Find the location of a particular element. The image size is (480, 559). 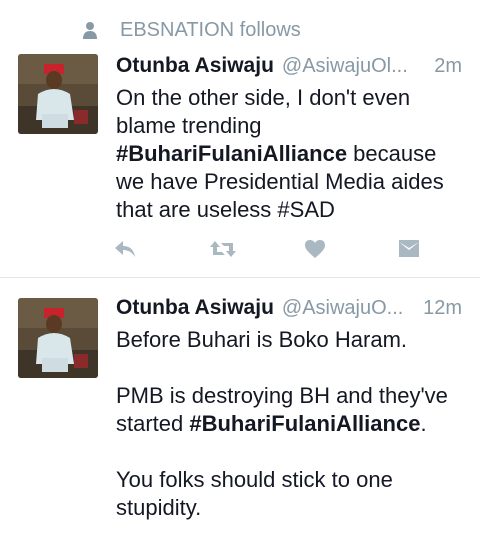

tweet-time: 2m is located at coordinates (448, 66).